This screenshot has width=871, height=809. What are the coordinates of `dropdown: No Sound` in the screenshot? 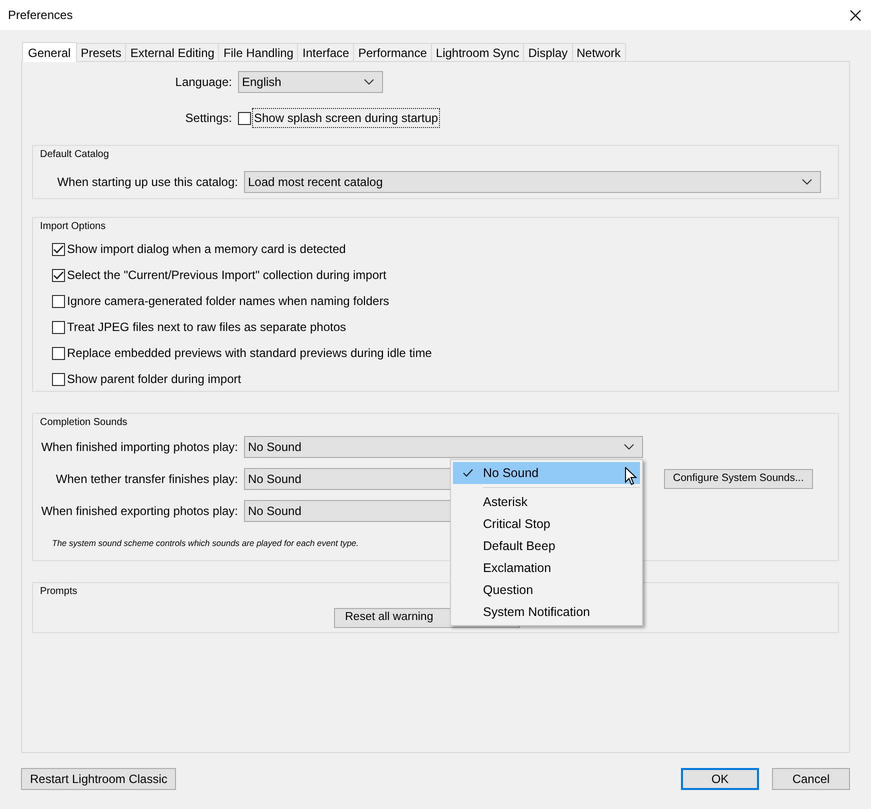 It's located at (443, 447).